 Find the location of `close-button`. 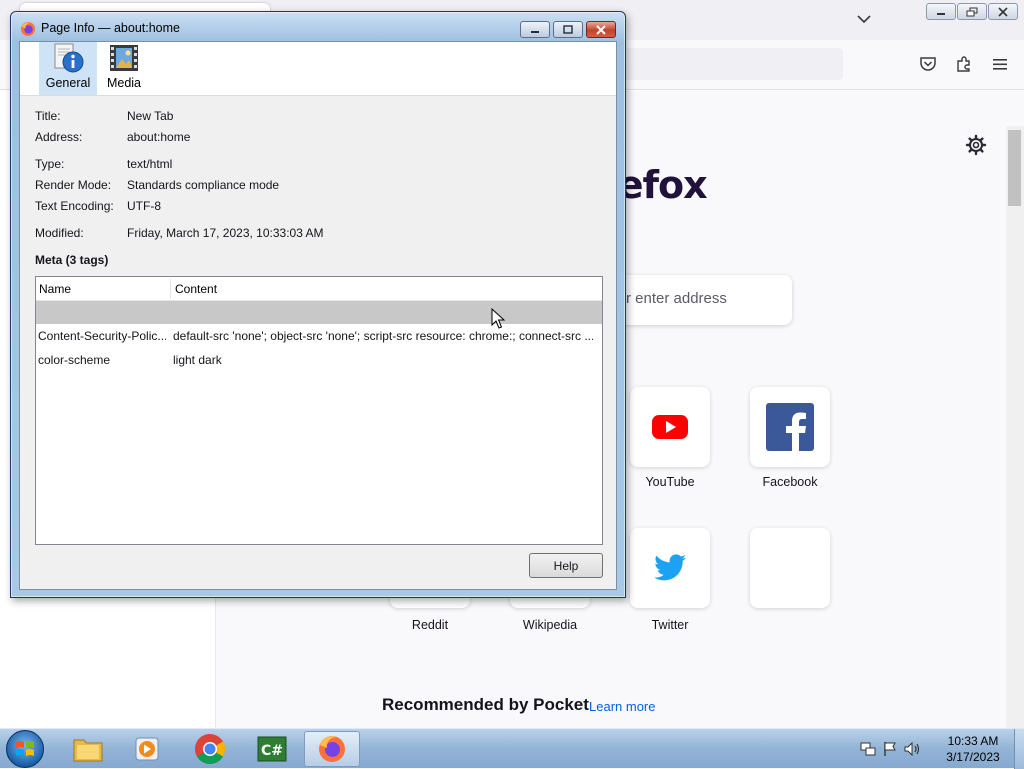

close-button is located at coordinates (1003, 11).